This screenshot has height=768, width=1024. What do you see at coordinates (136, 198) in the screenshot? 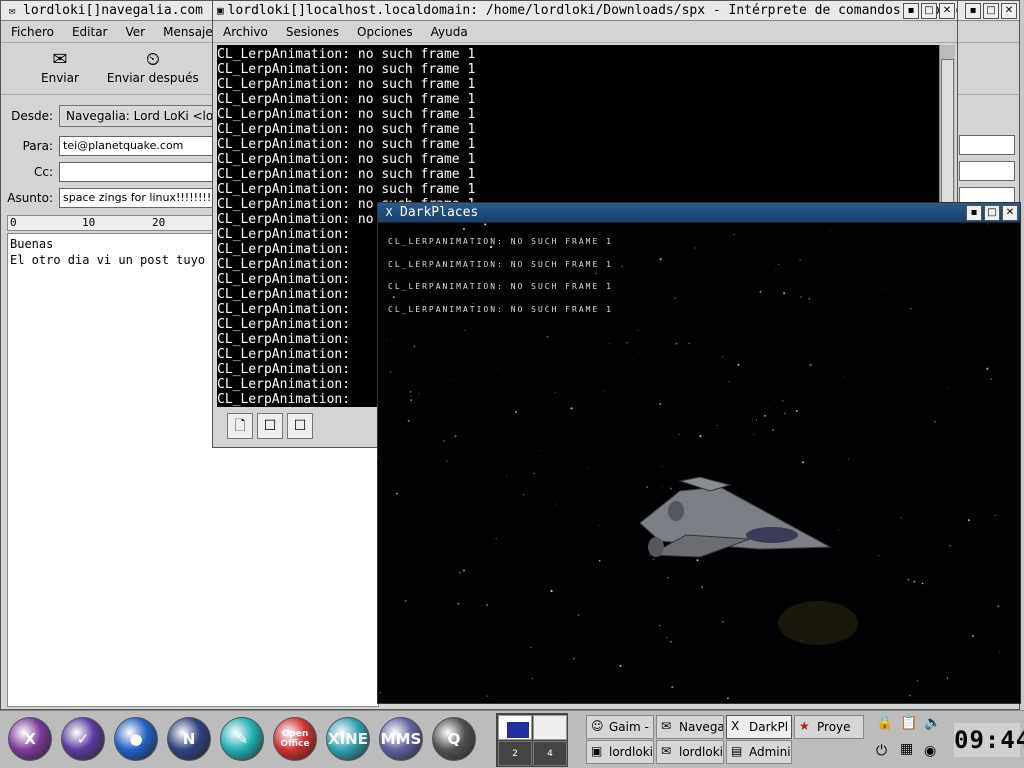
I see `subject-field: space zings for linux!!!!!!!!!` at bounding box center [136, 198].